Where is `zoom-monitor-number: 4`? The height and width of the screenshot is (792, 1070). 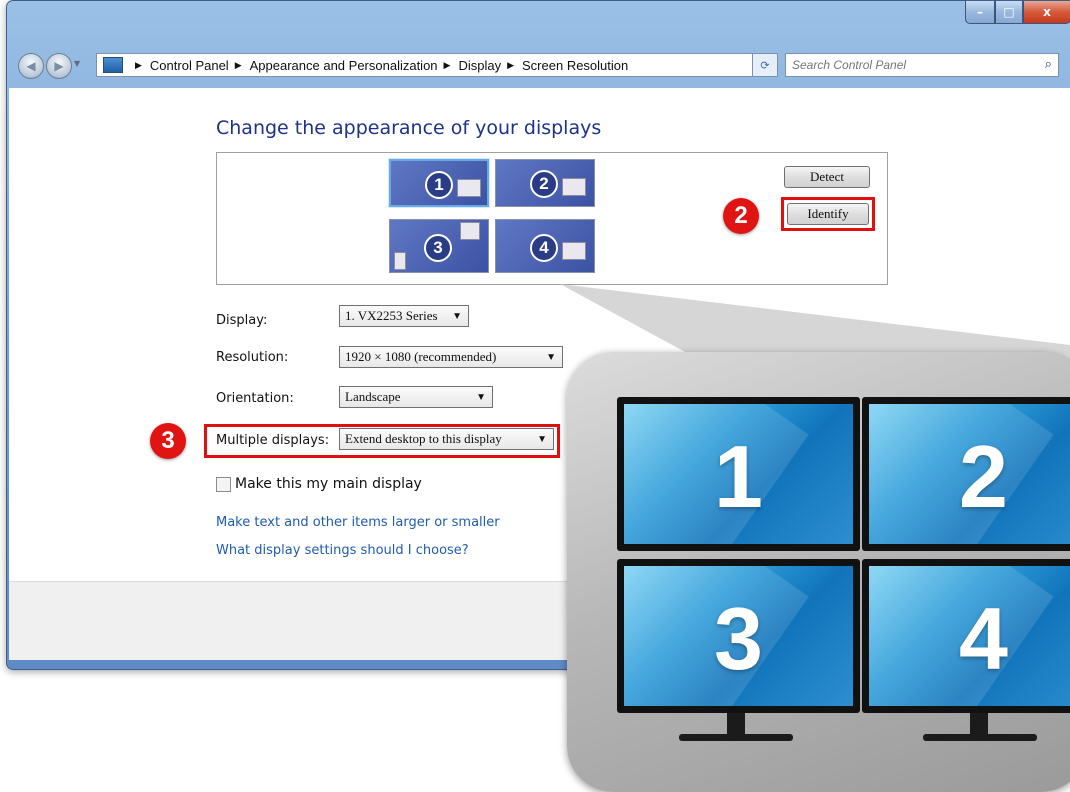 zoom-monitor-number: 4 is located at coordinates (983, 638).